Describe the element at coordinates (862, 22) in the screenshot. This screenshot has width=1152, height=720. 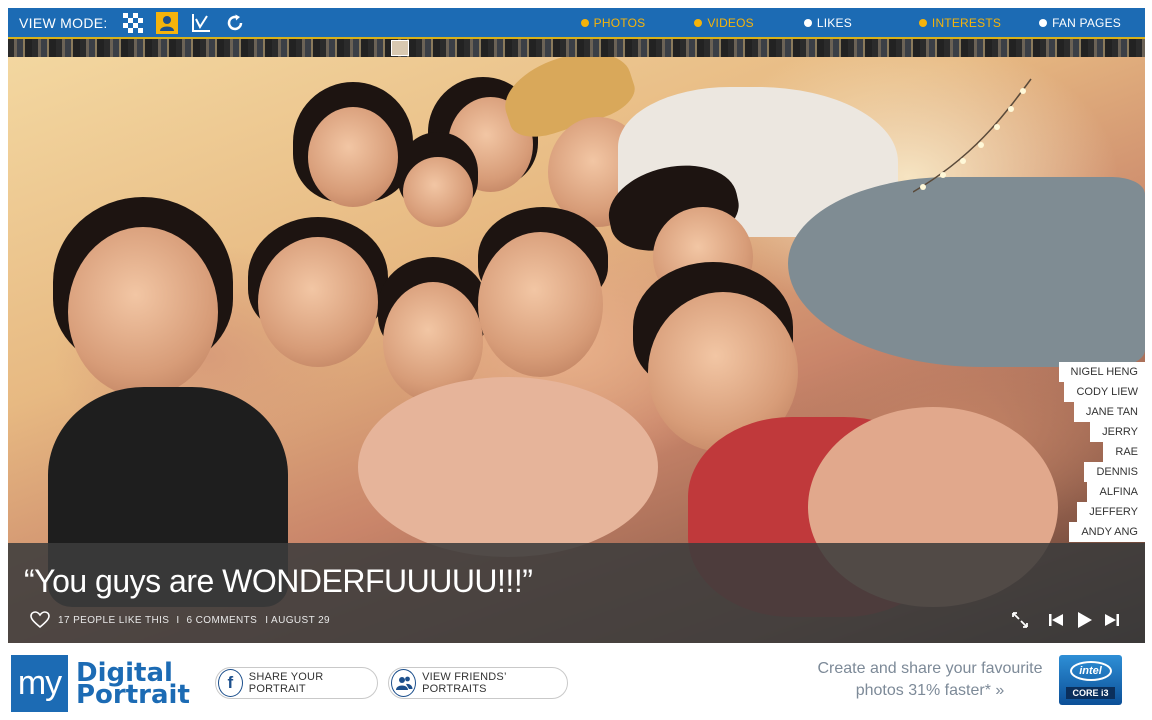
I see `main-nav: PHOTOS VIDEOS LIKES INTERESTS FAN PAGES` at that location.